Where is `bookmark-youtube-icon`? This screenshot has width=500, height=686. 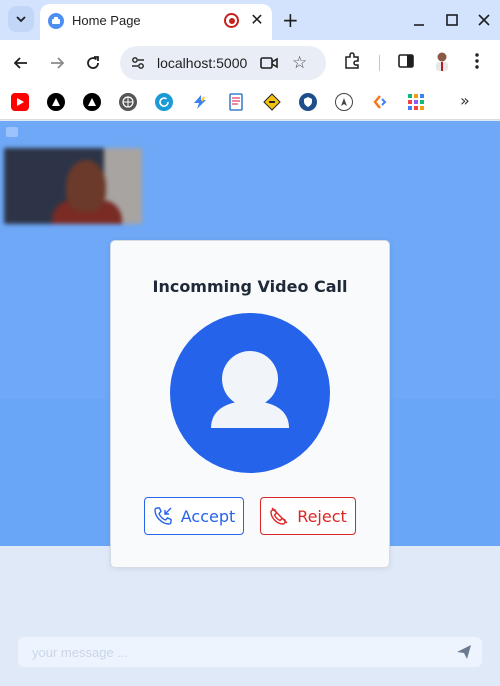
bookmark-youtube-icon is located at coordinates (20, 102).